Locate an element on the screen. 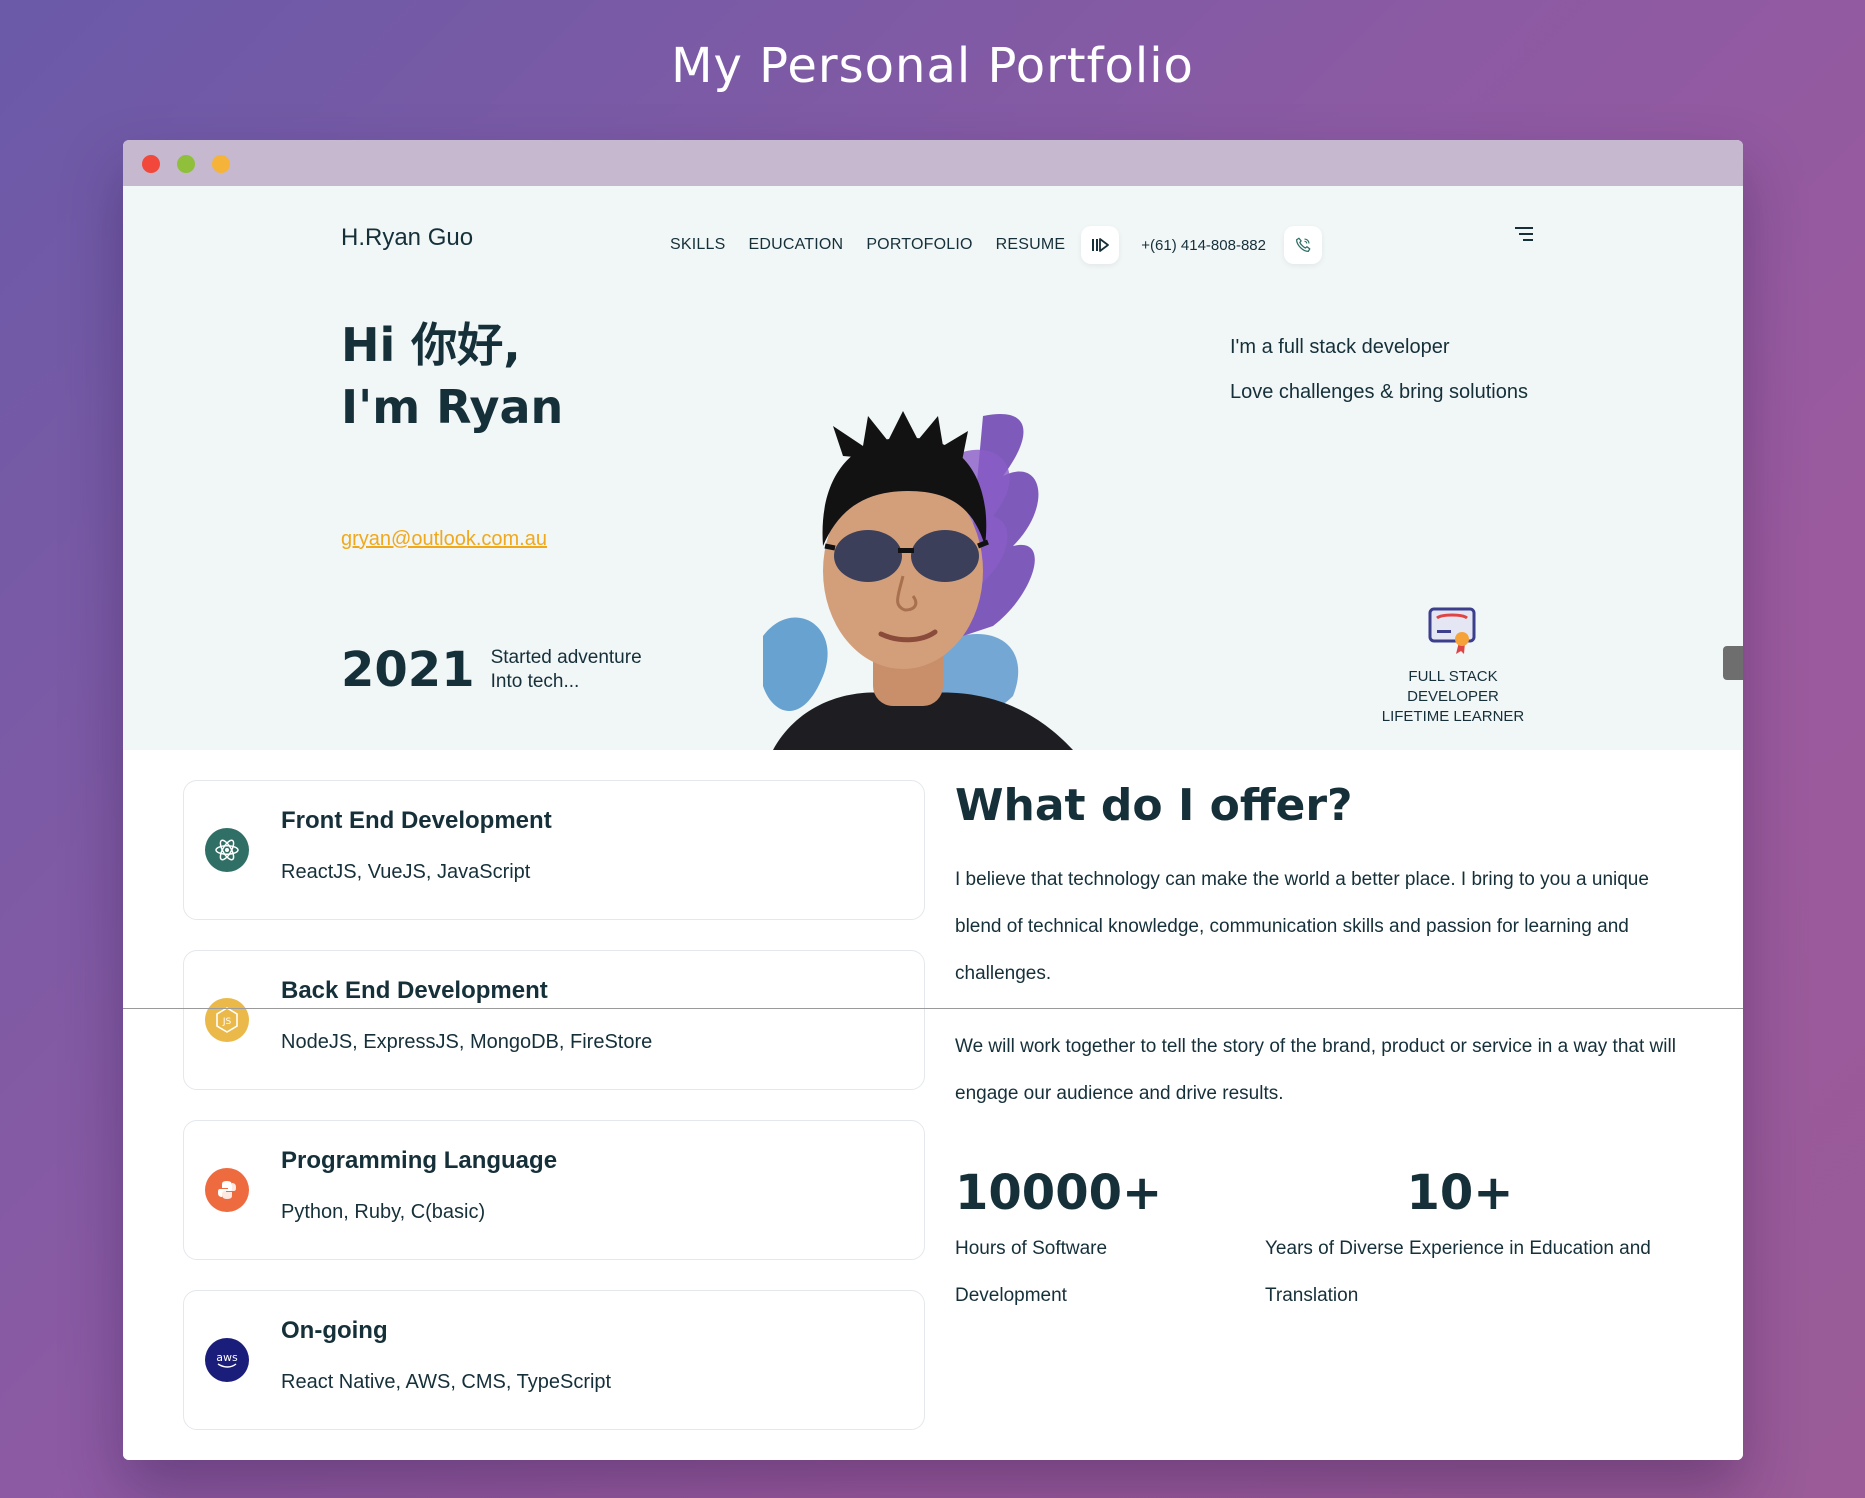  year-caption-line-1: Started adventure is located at coordinates (566, 657).